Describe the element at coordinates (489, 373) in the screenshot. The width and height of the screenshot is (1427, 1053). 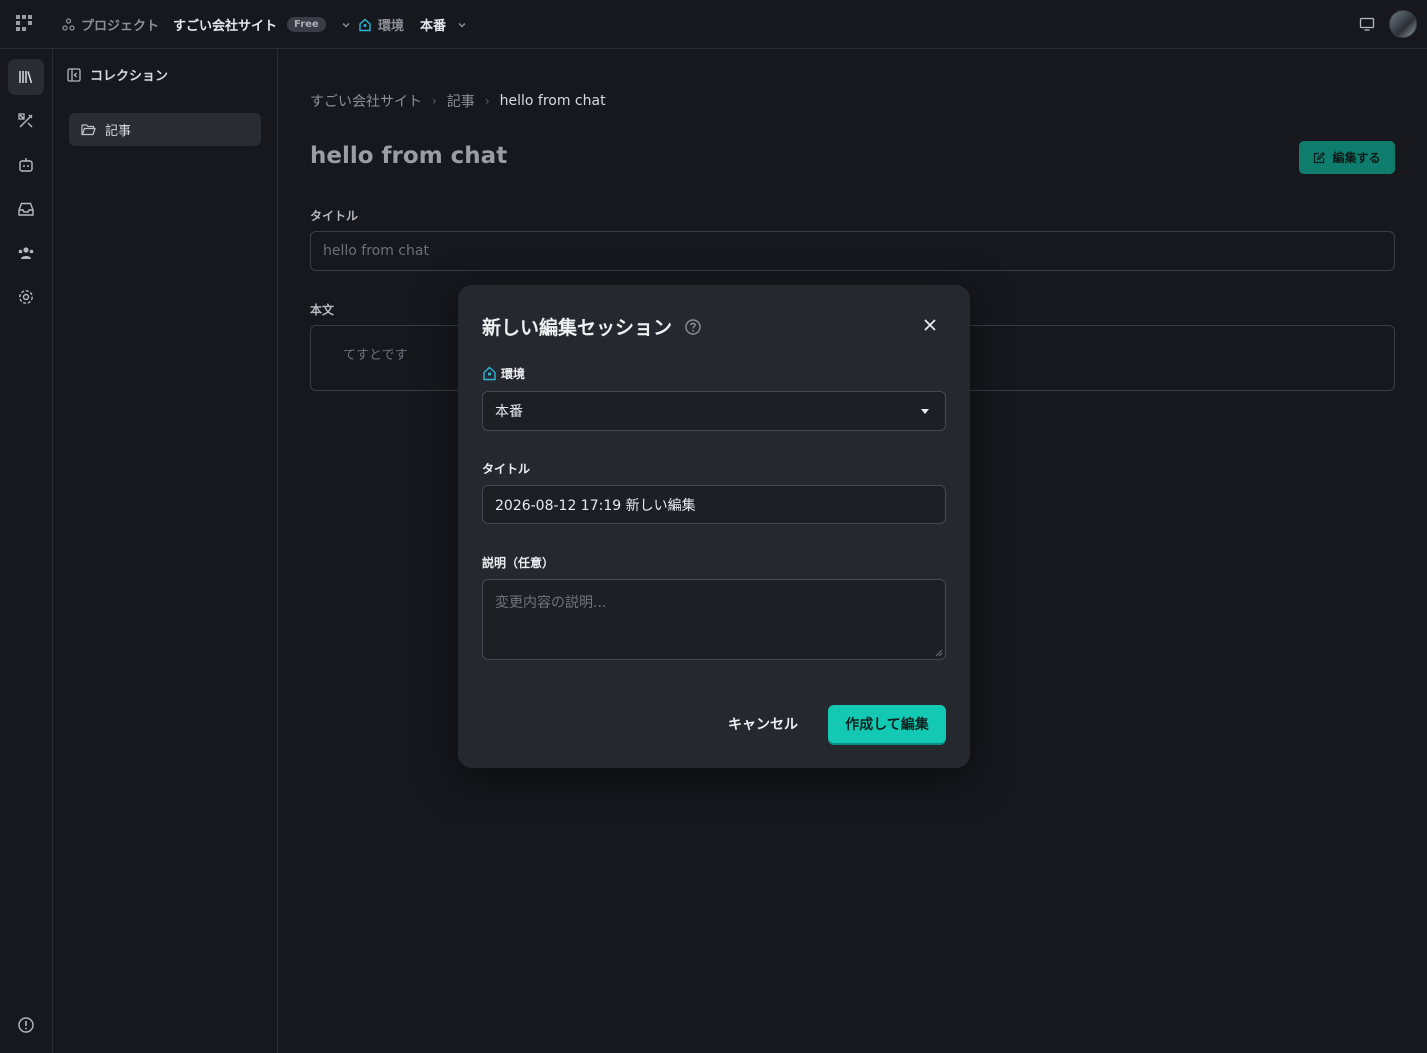
I see `environment-icon` at that location.